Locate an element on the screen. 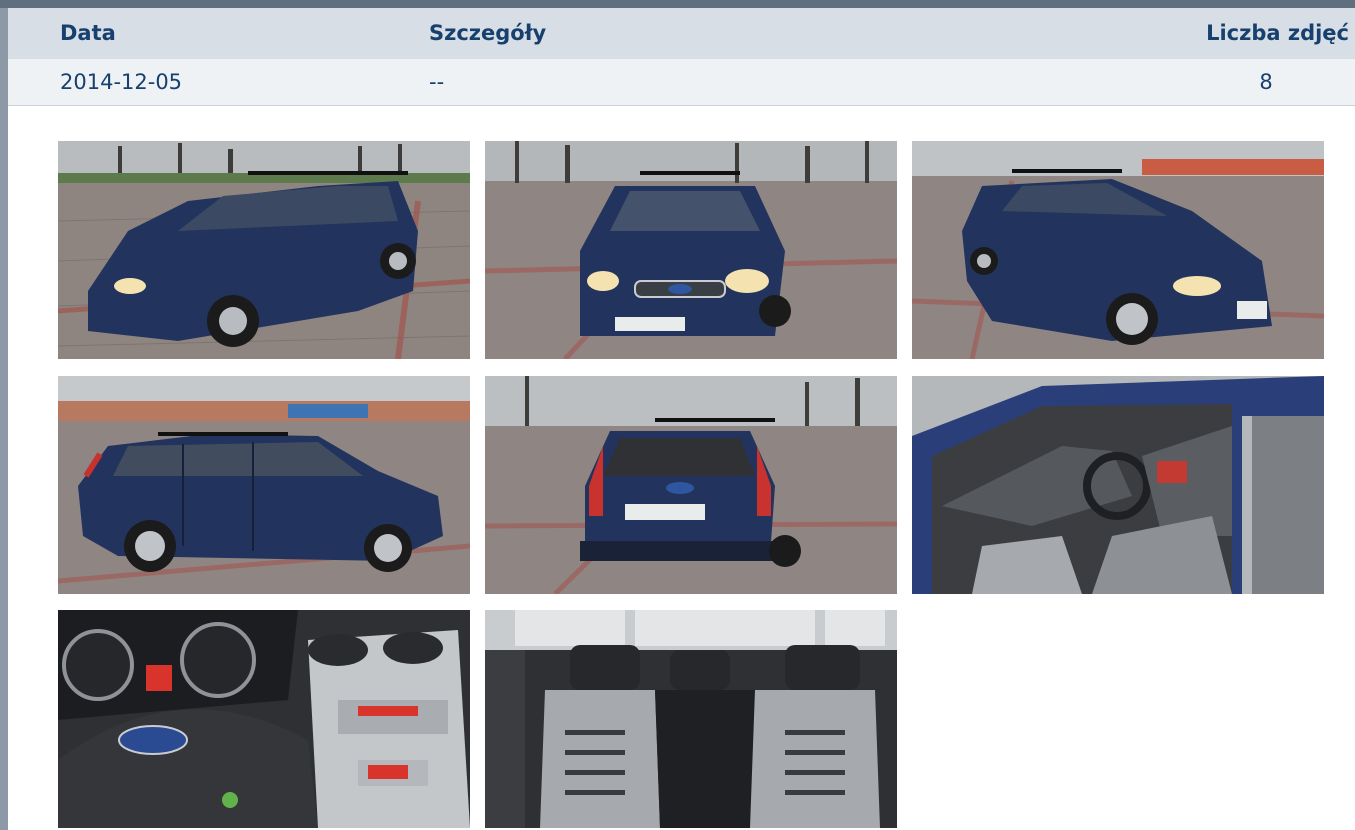  car-front-right-photo is located at coordinates (1118, 250).